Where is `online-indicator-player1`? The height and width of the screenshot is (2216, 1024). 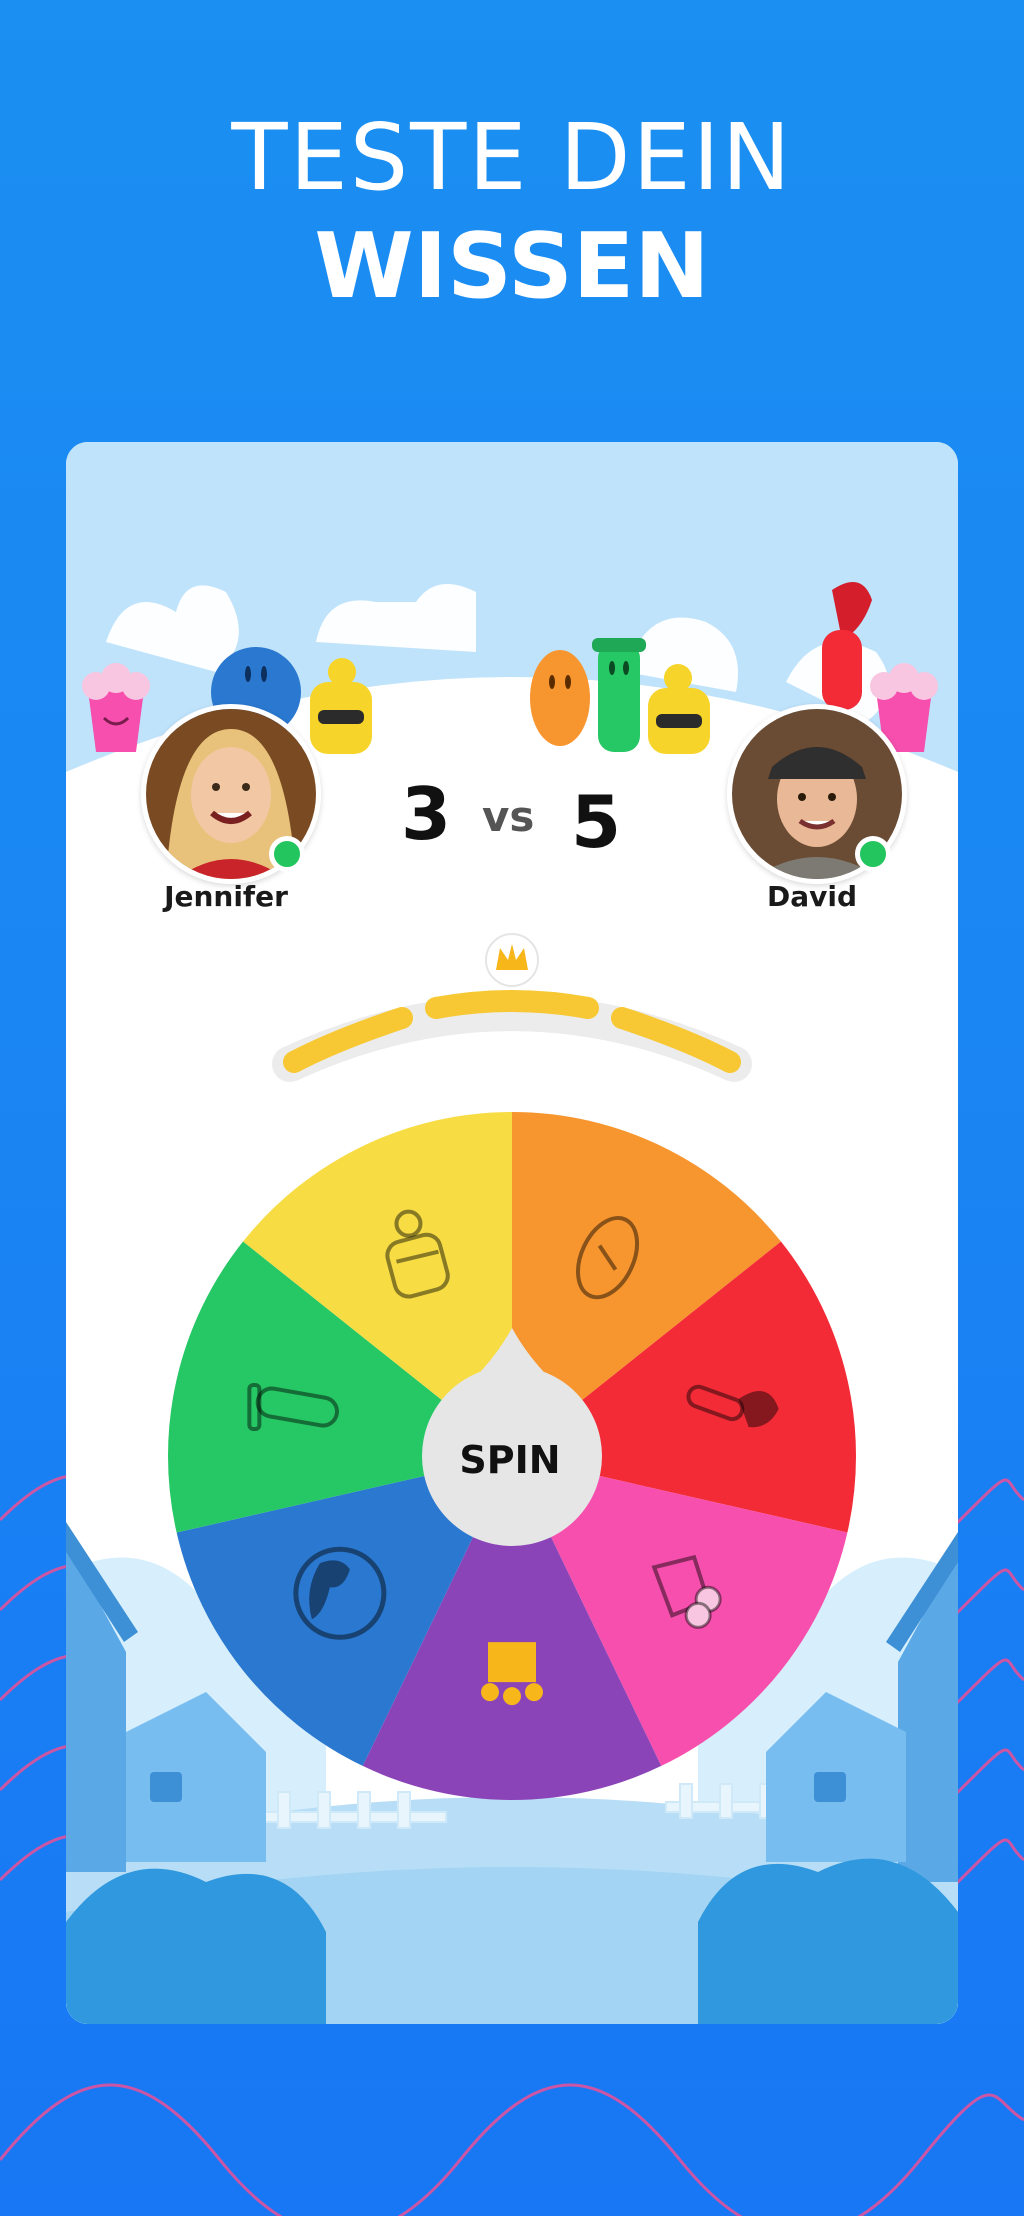 online-indicator-player1 is located at coordinates (287, 854).